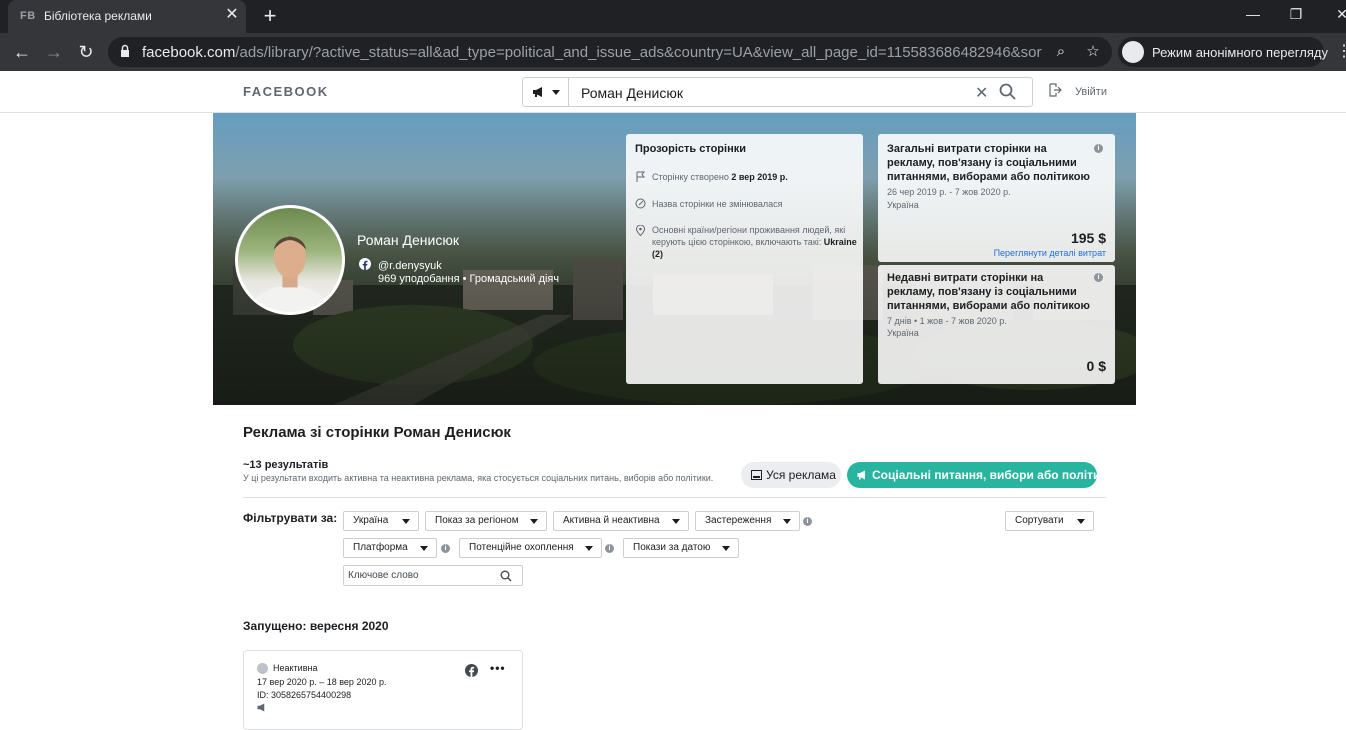 This screenshot has width=1346, height=730. I want to click on page-likes-category: 969 уподобання • Громадський діяч, so click(469, 279).